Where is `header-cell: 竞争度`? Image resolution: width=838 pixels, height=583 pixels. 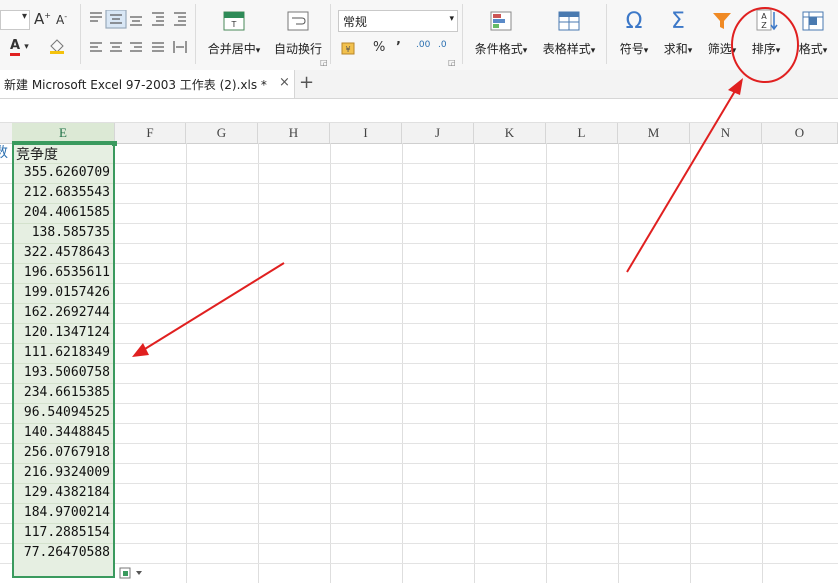
header-cell: 竞争度 is located at coordinates (37, 155).